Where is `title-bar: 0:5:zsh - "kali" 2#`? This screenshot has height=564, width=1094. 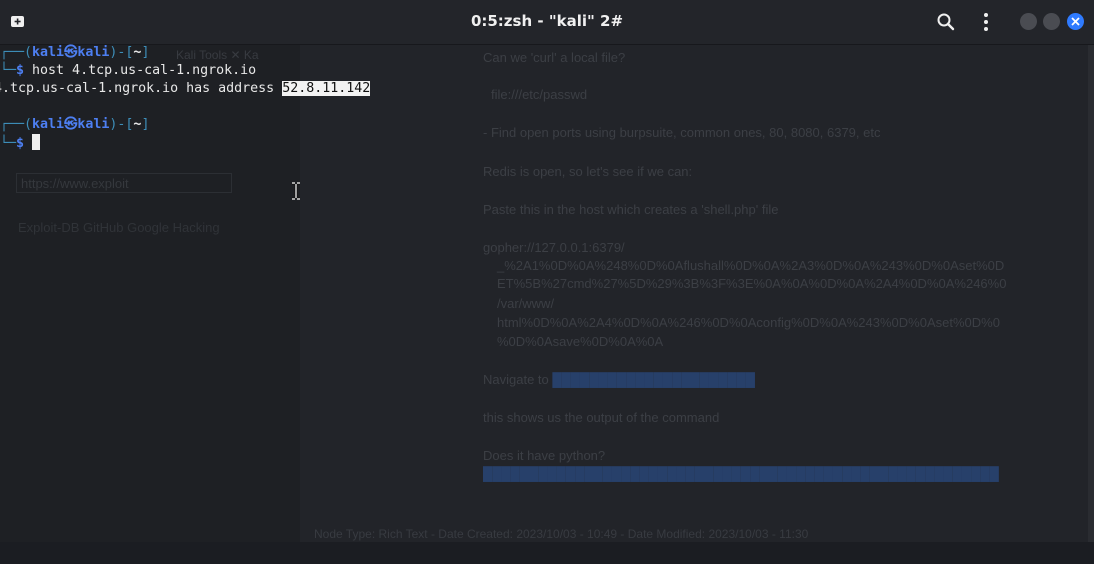 title-bar: 0:5:zsh - "kali" 2# is located at coordinates (547, 22).